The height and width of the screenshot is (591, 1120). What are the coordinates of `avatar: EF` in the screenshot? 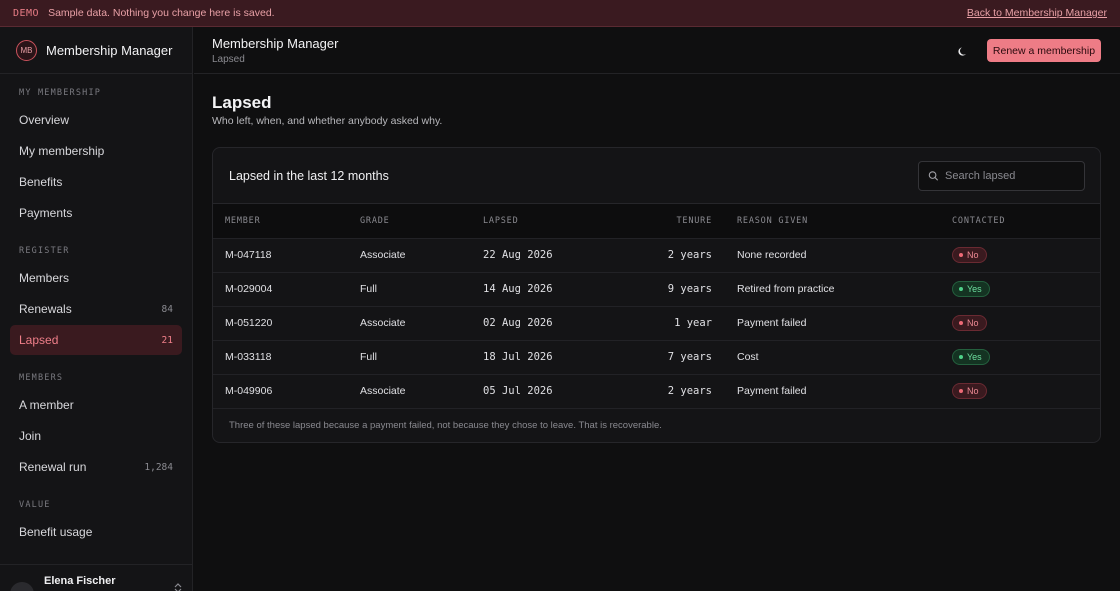 It's located at (22, 586).